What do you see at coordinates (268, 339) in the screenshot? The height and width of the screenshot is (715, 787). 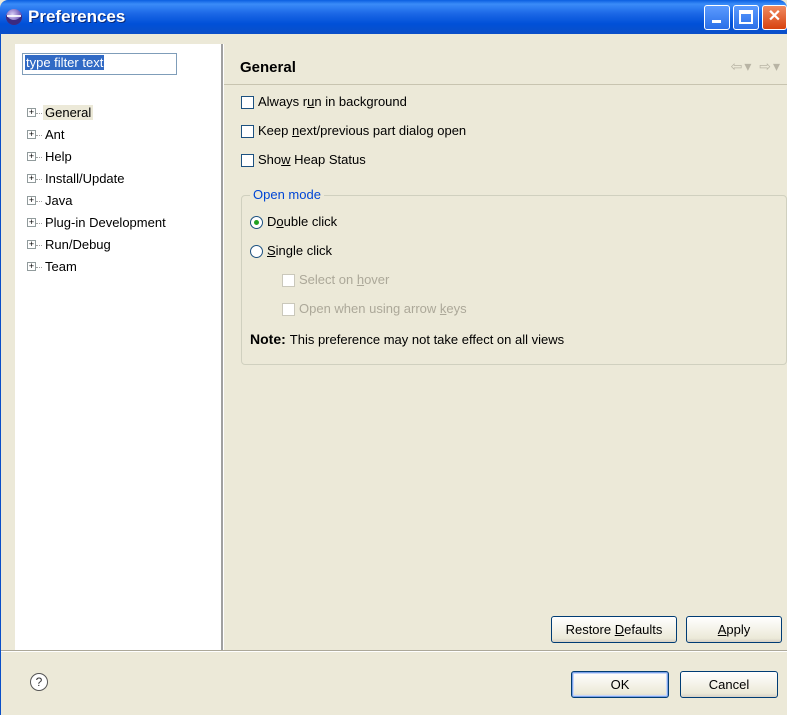 I see `note-label: Note:` at bounding box center [268, 339].